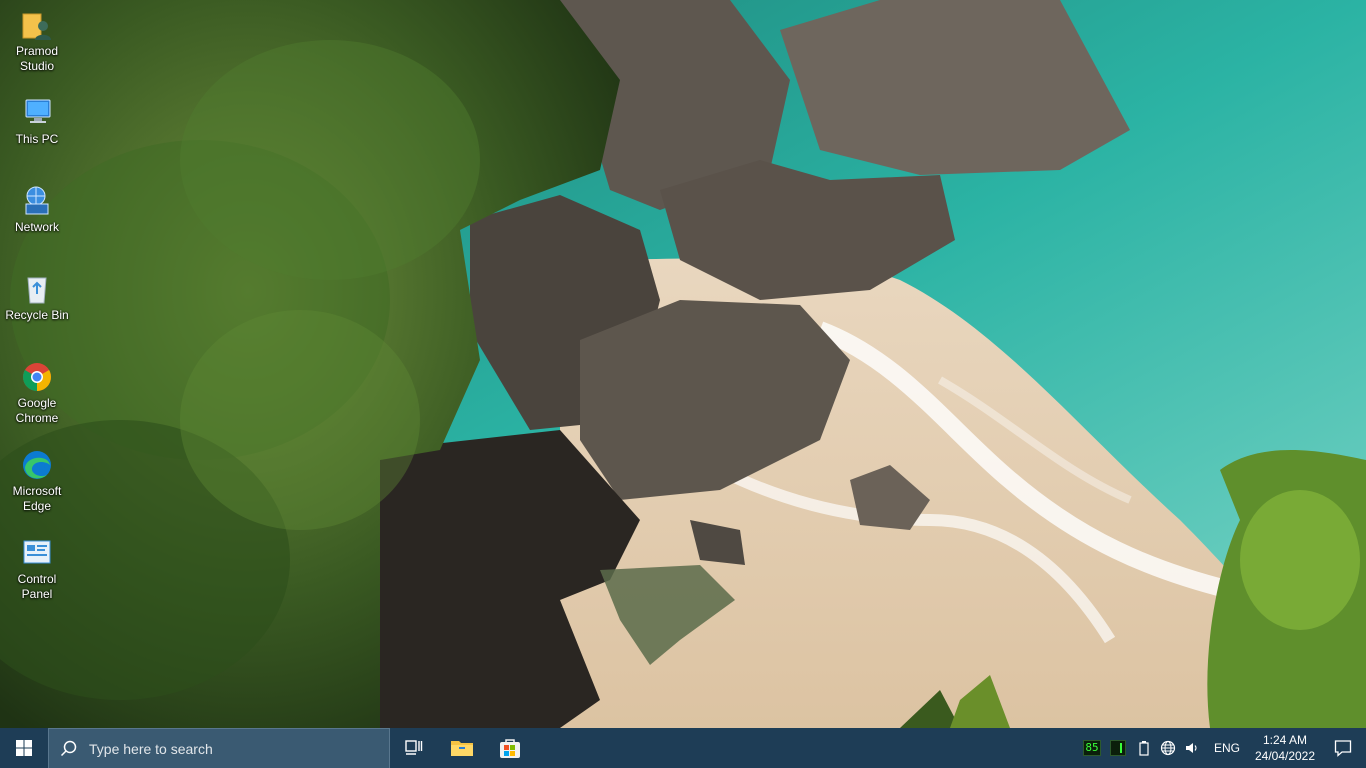 This screenshot has height=768, width=1366. I want to click on start-button, so click(24, 748).